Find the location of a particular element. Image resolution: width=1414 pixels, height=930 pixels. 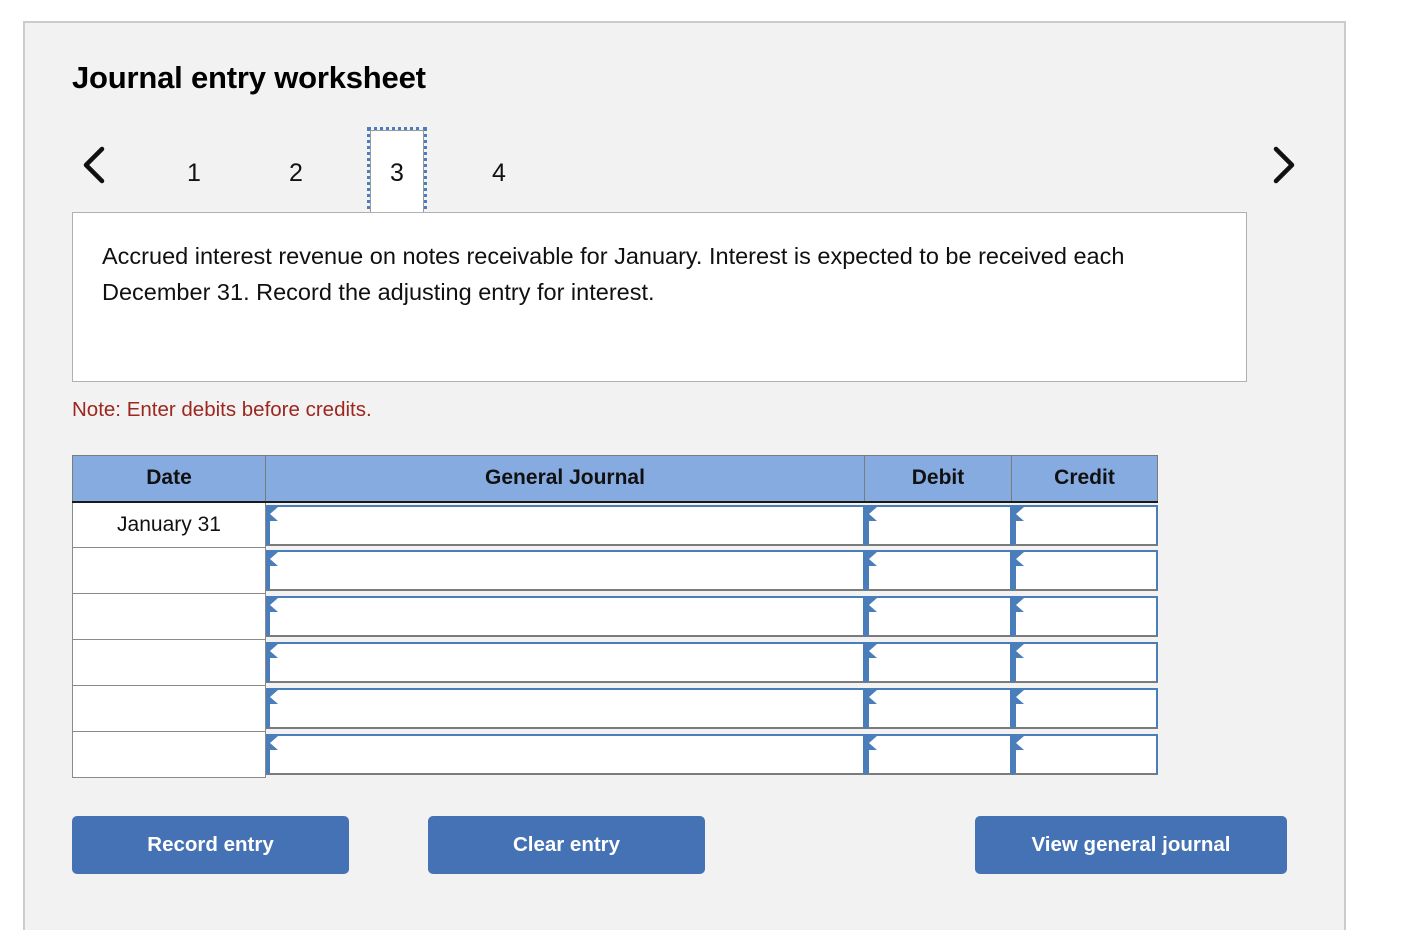

entry-tab-2-label: 2 is located at coordinates (296, 173).